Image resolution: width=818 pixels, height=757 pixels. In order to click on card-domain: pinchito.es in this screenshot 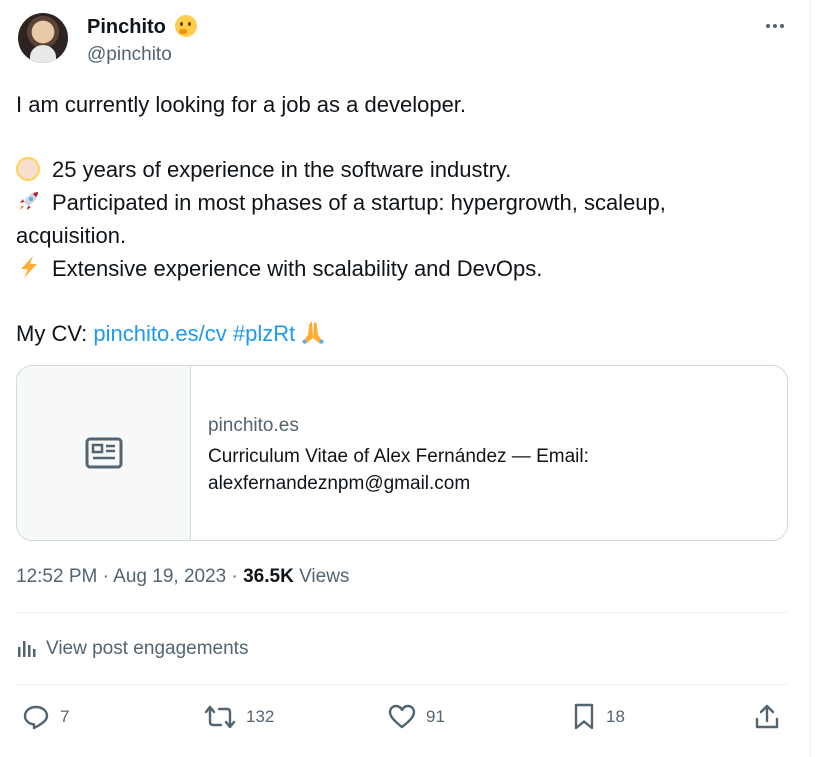, I will do `click(253, 425)`.